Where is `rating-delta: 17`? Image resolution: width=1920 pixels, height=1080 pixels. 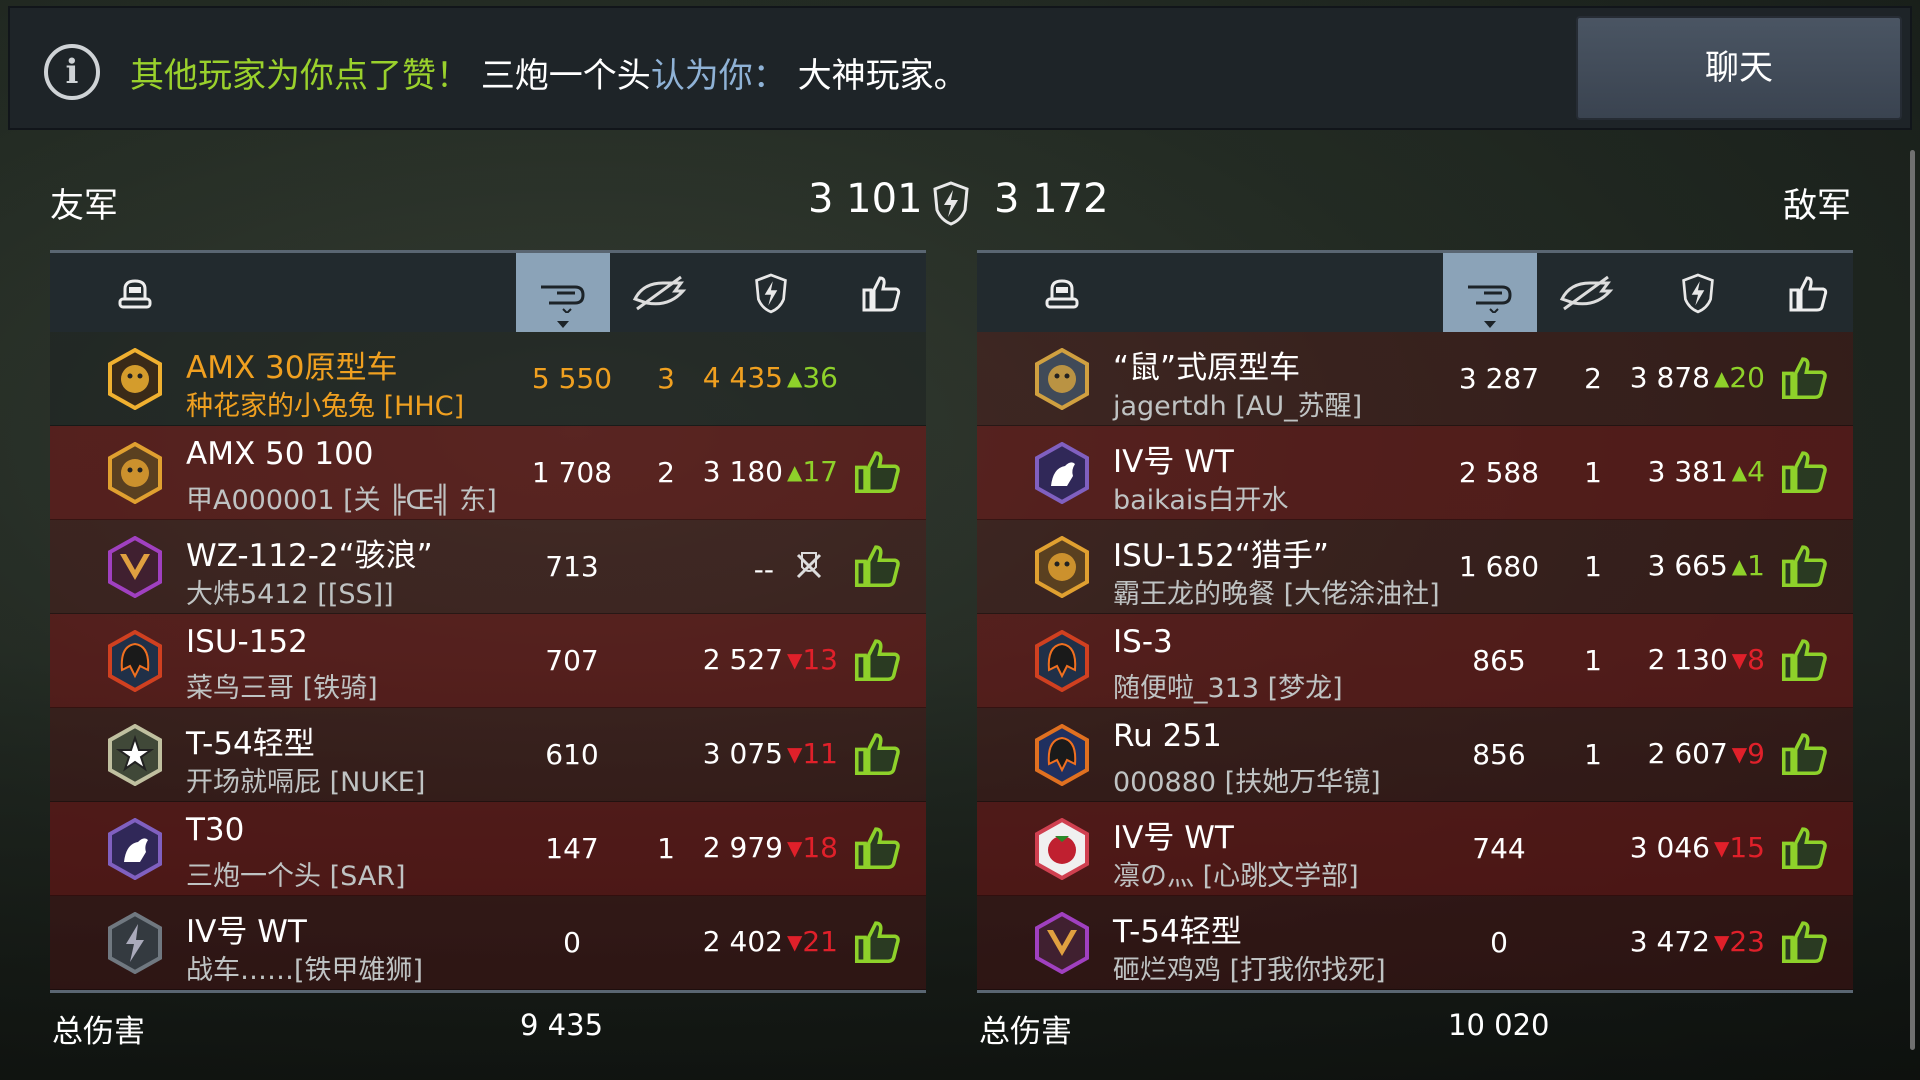 rating-delta: 17 is located at coordinates (820, 471).